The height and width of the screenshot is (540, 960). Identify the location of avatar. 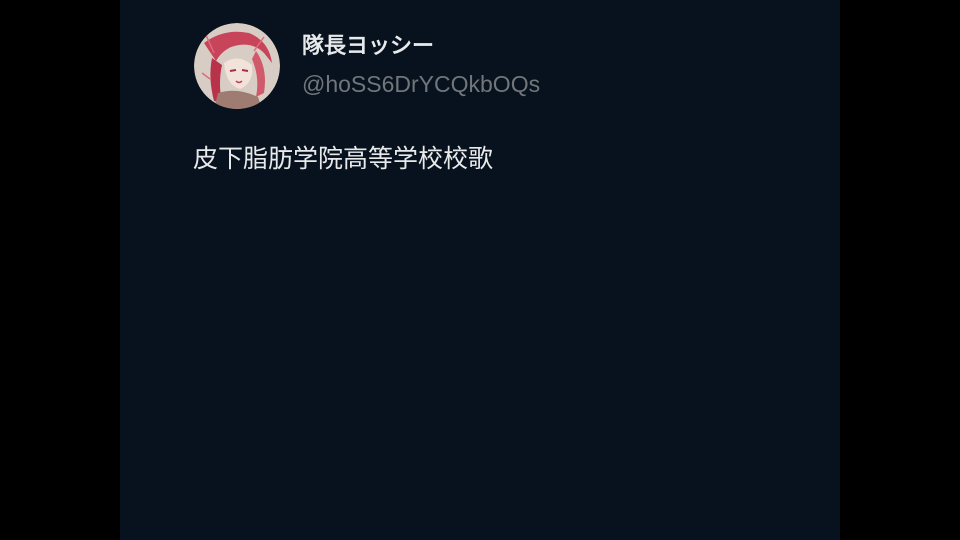
(237, 66).